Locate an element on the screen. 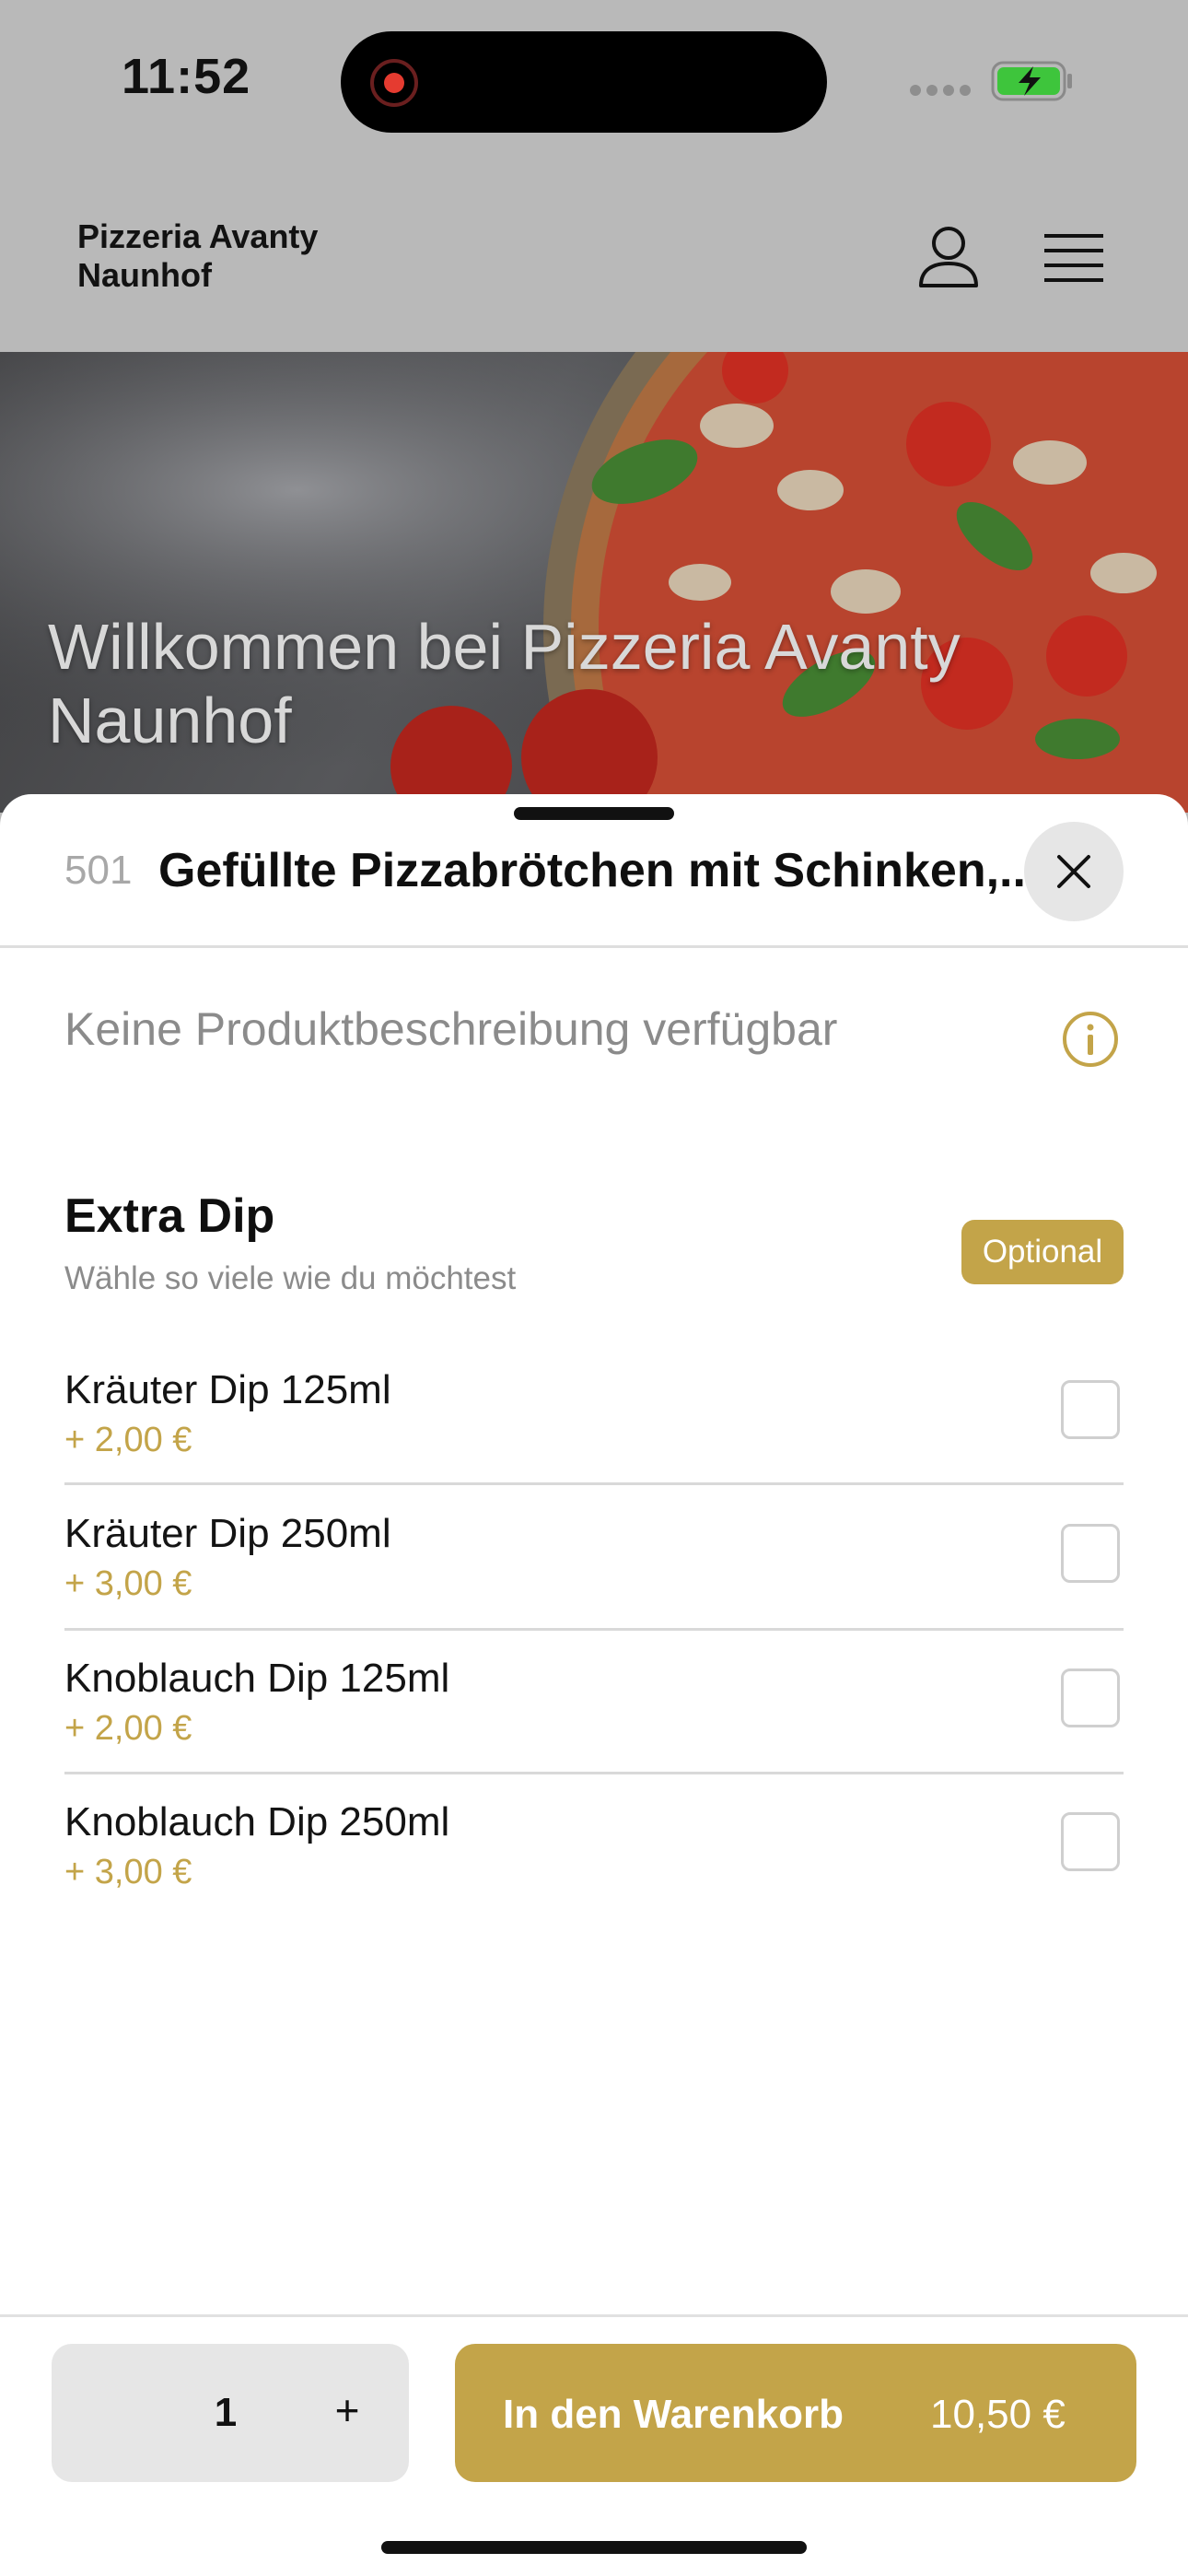 The height and width of the screenshot is (2576, 1188). recording-icon is located at coordinates (394, 83).